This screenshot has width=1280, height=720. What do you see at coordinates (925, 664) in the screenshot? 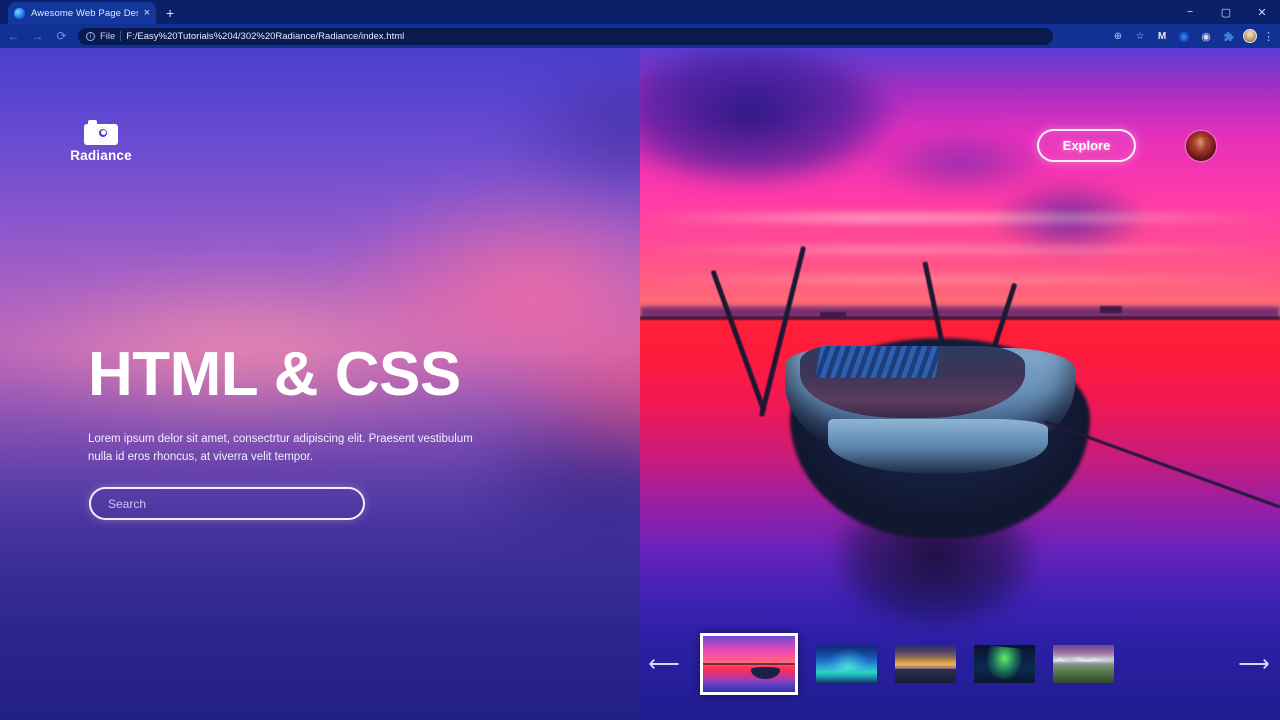
I see `thumbnail-sunset-seascape` at bounding box center [925, 664].